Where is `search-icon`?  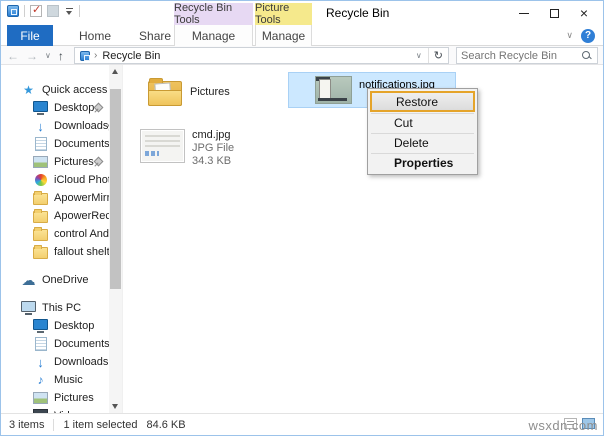 search-icon is located at coordinates (586, 55).